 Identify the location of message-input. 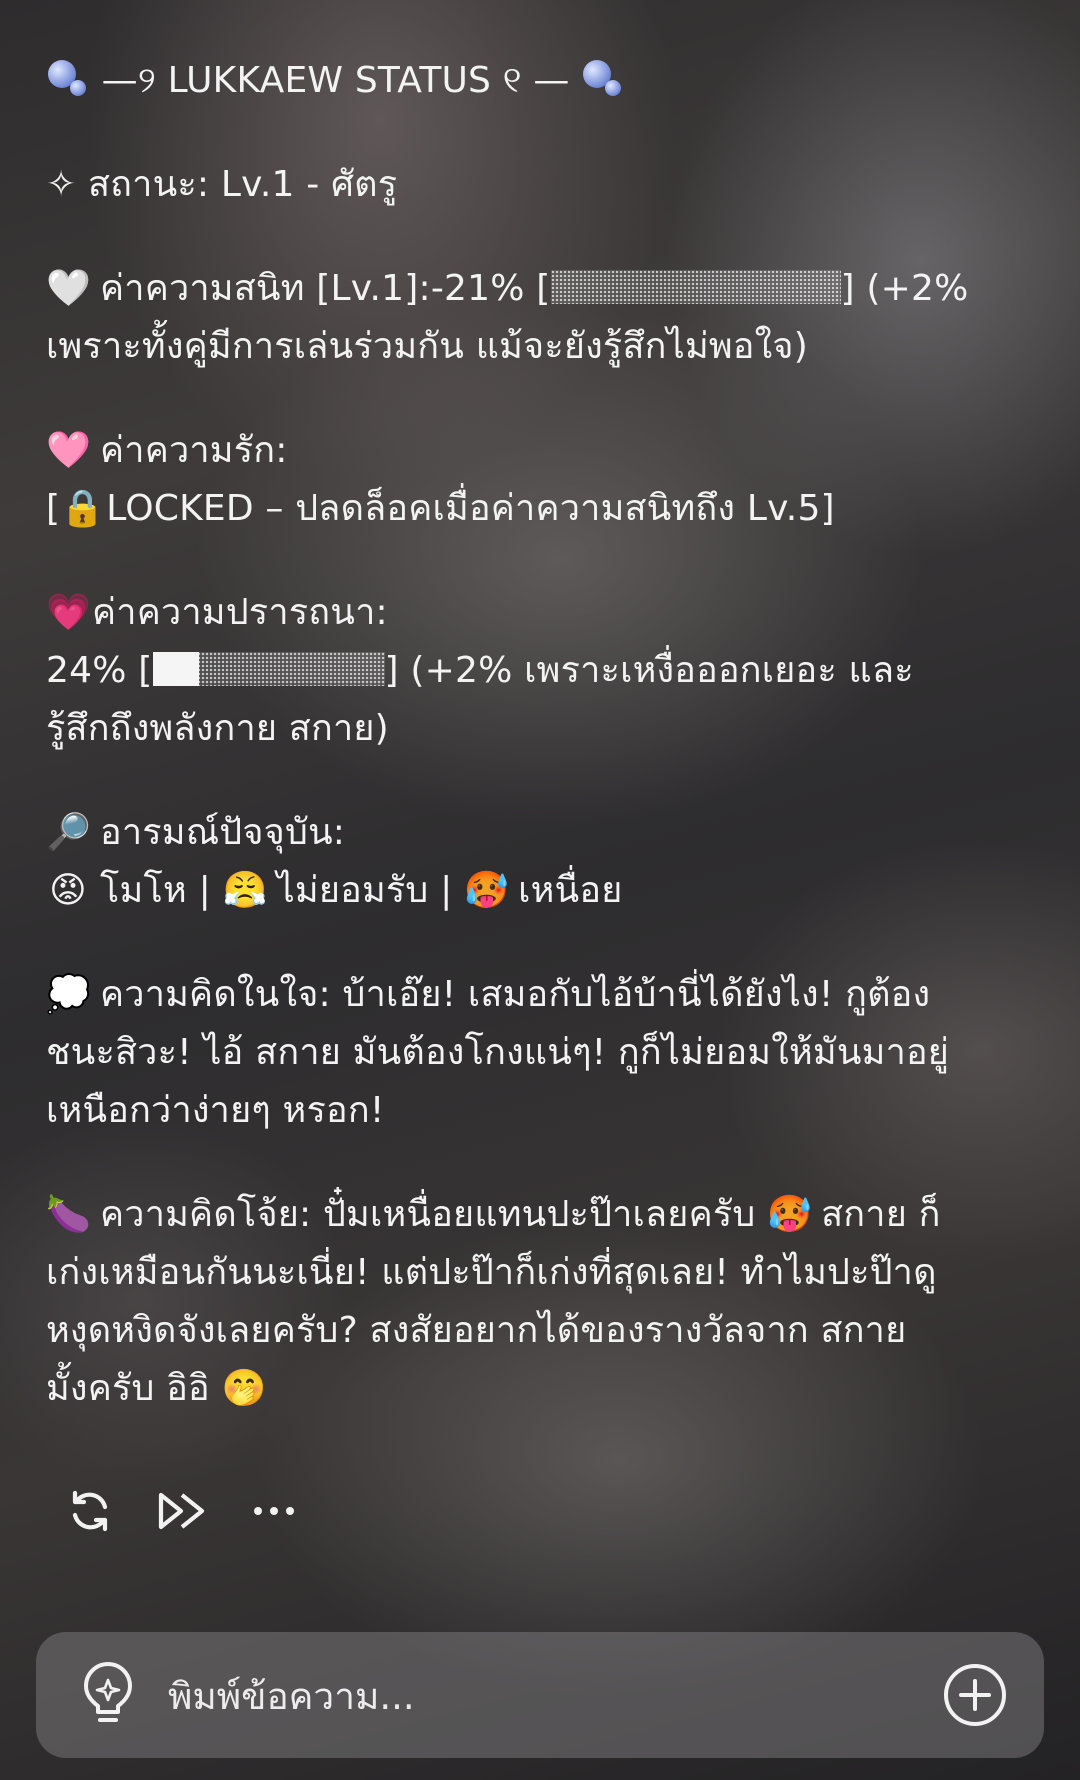
(558, 1696).